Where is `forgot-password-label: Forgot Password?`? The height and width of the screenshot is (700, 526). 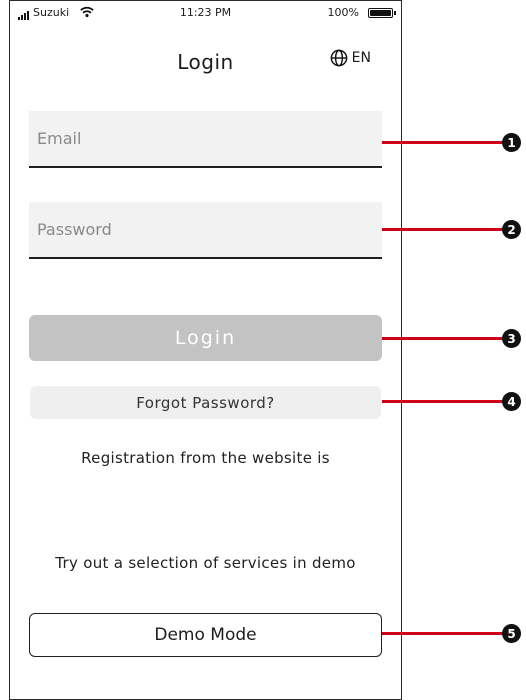
forgot-password-label: Forgot Password? is located at coordinates (205, 402).